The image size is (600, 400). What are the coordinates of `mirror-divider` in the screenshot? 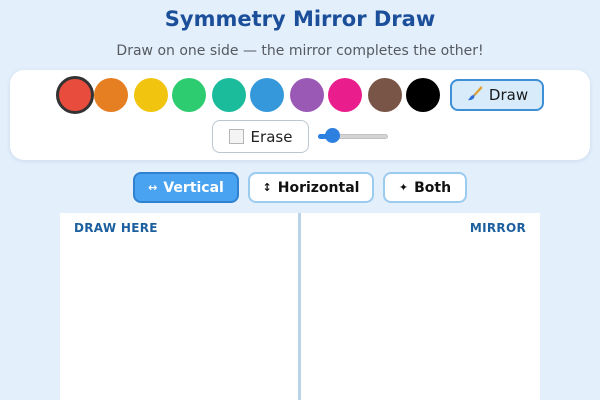 It's located at (299, 306).